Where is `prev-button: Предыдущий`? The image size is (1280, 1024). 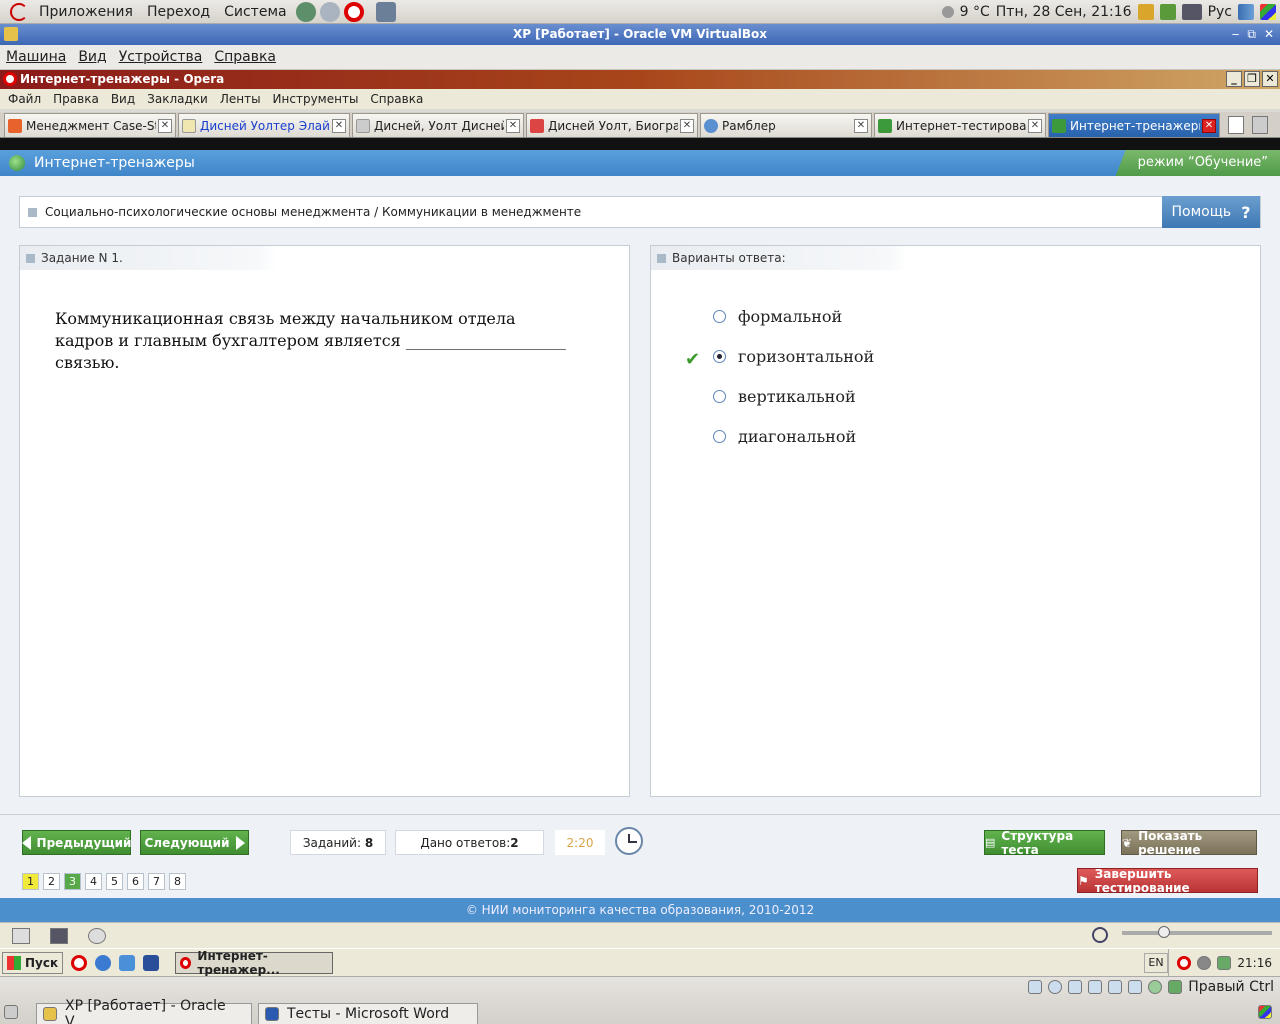 prev-button: Предыдущий is located at coordinates (76, 842).